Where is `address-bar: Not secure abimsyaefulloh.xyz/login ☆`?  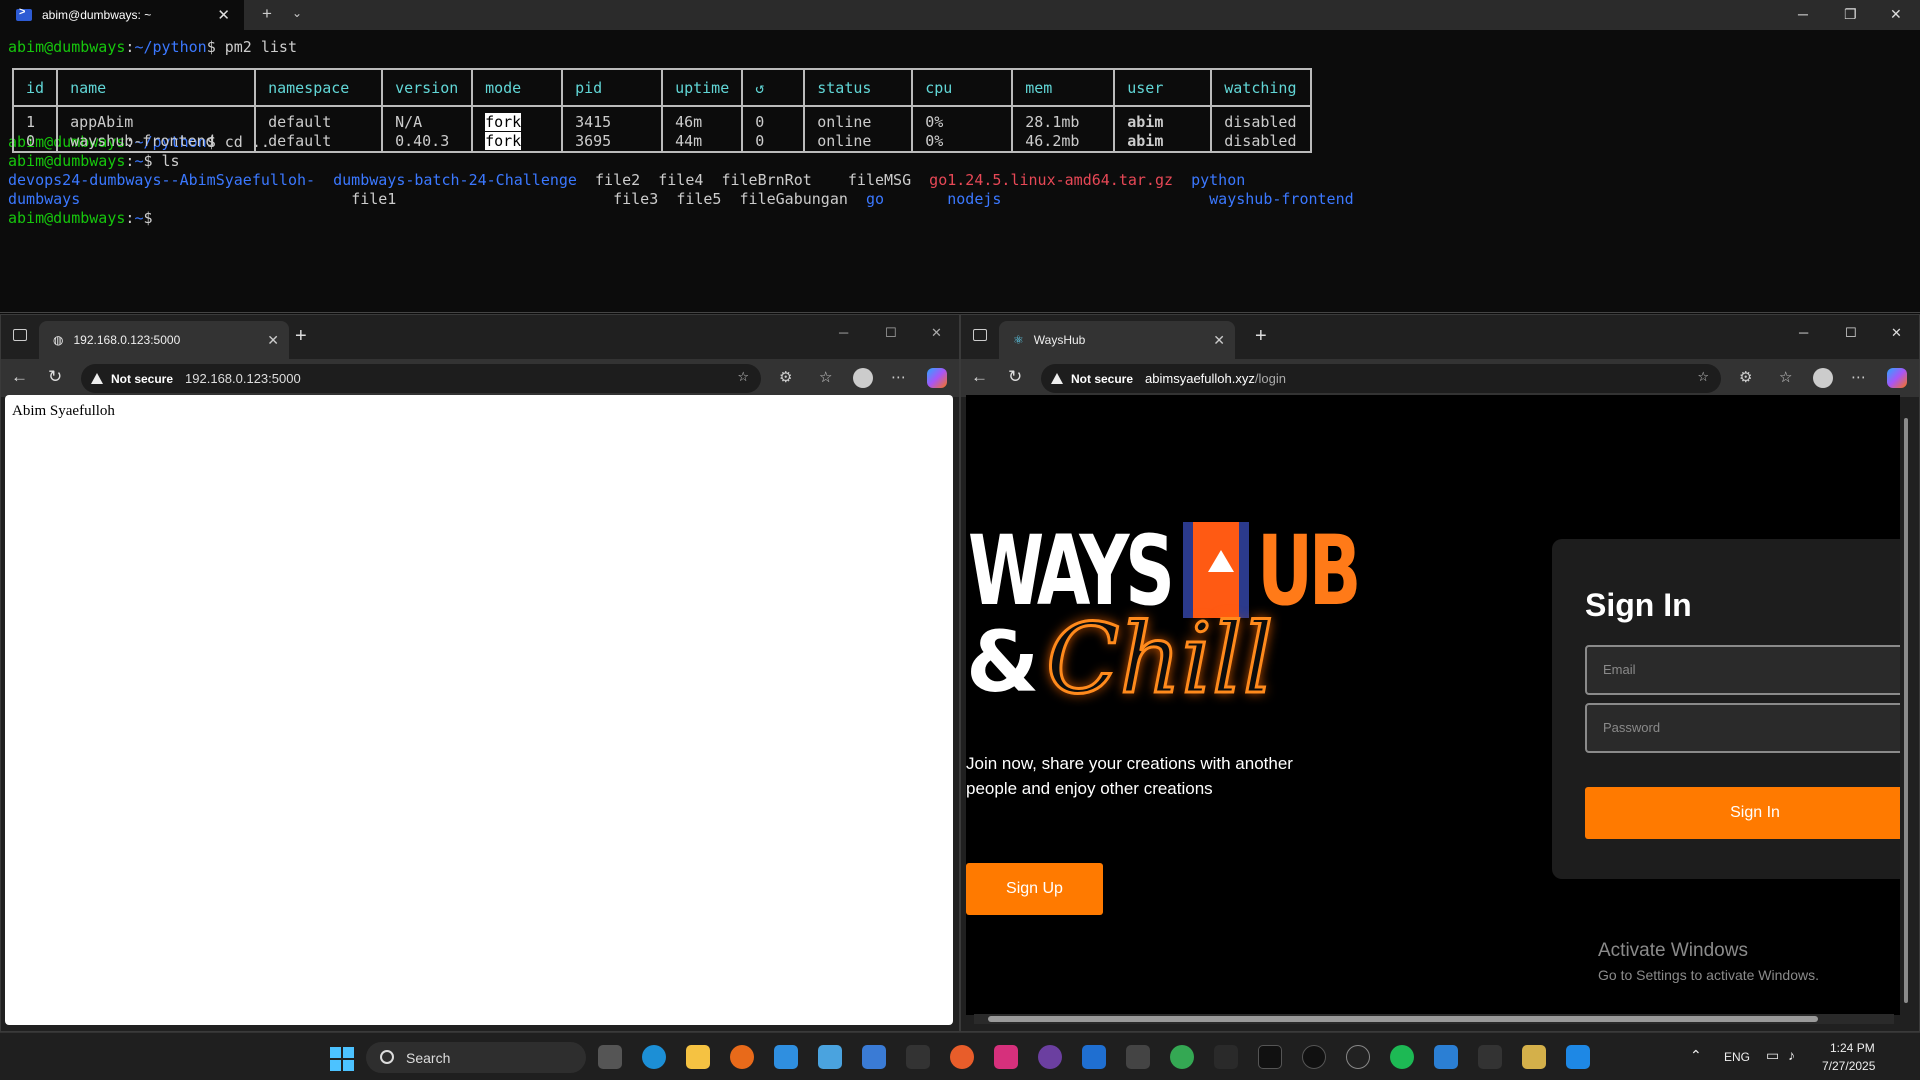 address-bar: Not secure abimsyaefulloh.xyz/login ☆ is located at coordinates (1381, 378).